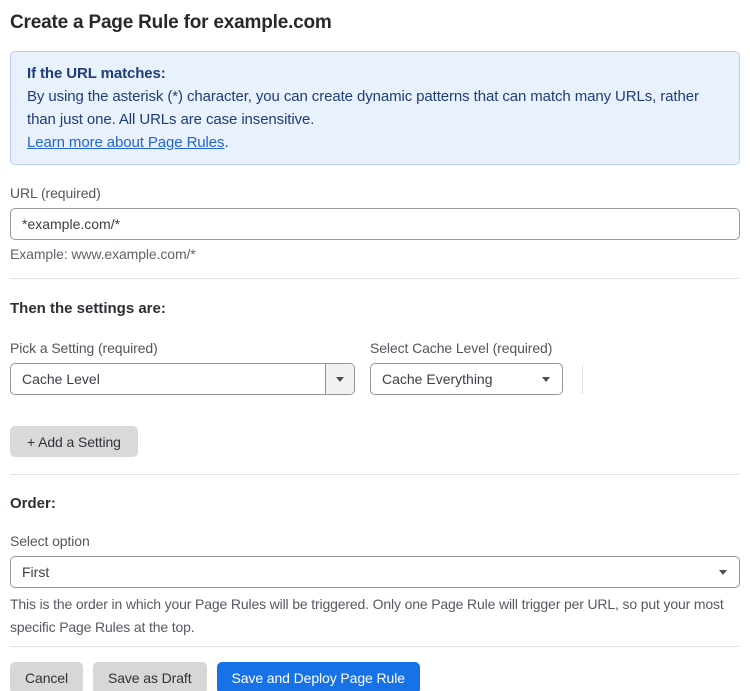  Describe the element at coordinates (375, 142) in the screenshot. I see `info-box-link-line: Learn more about Page Rules.` at that location.